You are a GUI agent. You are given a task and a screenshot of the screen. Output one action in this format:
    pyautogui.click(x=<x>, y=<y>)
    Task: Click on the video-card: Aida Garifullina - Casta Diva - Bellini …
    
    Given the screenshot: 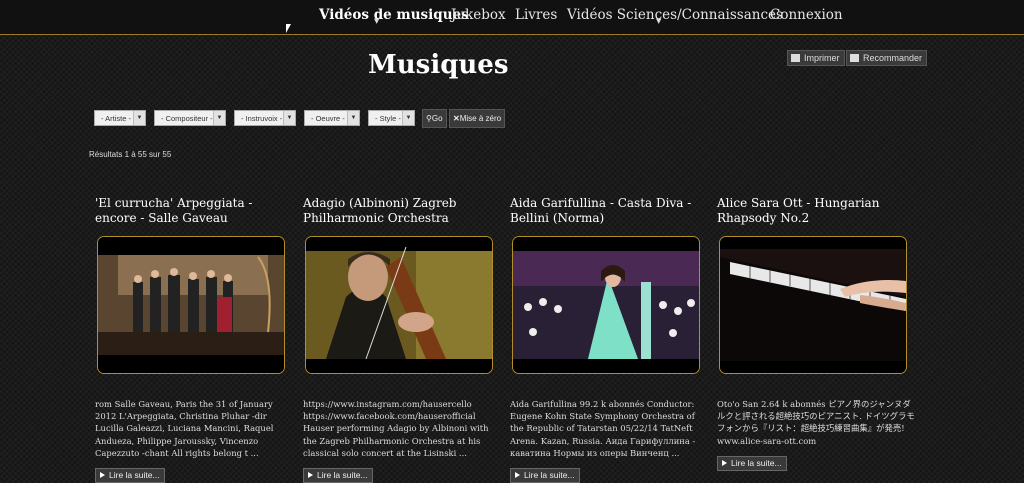 What is the action you would take?
    pyautogui.click(x=610, y=339)
    